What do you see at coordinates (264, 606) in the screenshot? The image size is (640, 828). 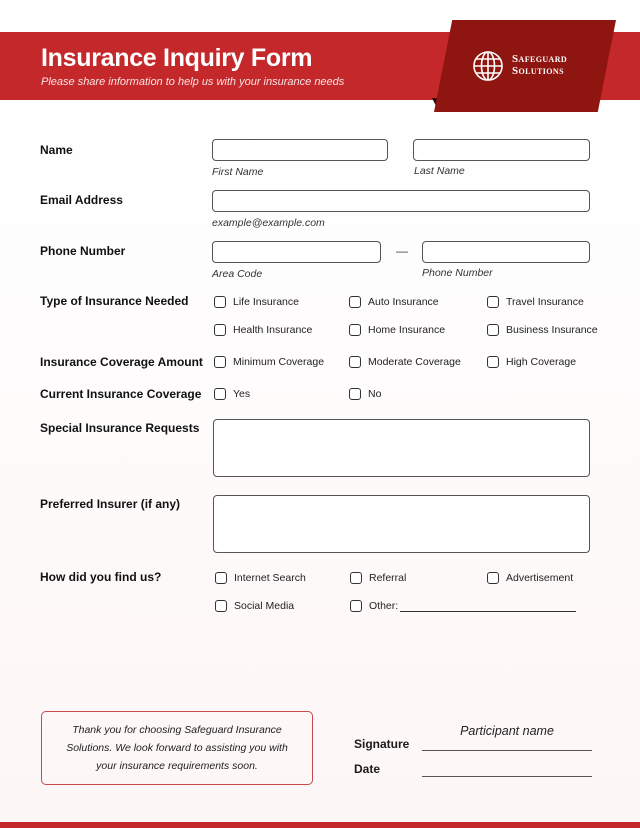 I see `option-label: Social Media` at bounding box center [264, 606].